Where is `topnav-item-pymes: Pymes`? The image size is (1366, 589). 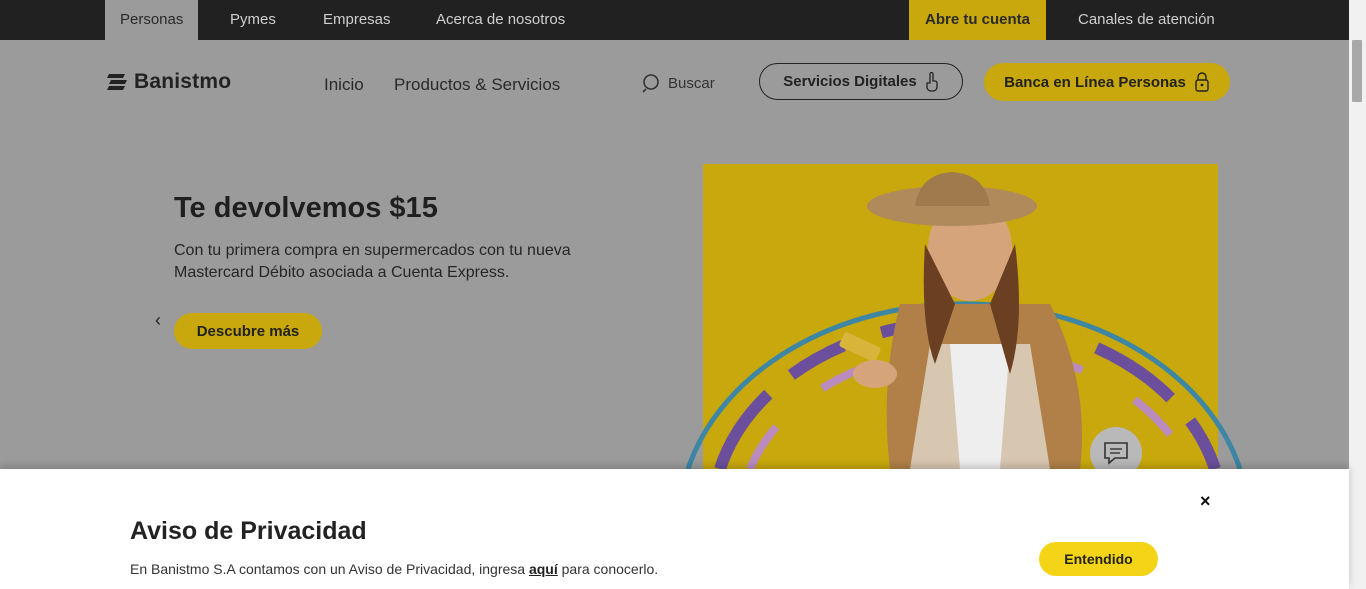
topnav-item-pymes: Pymes is located at coordinates (253, 20).